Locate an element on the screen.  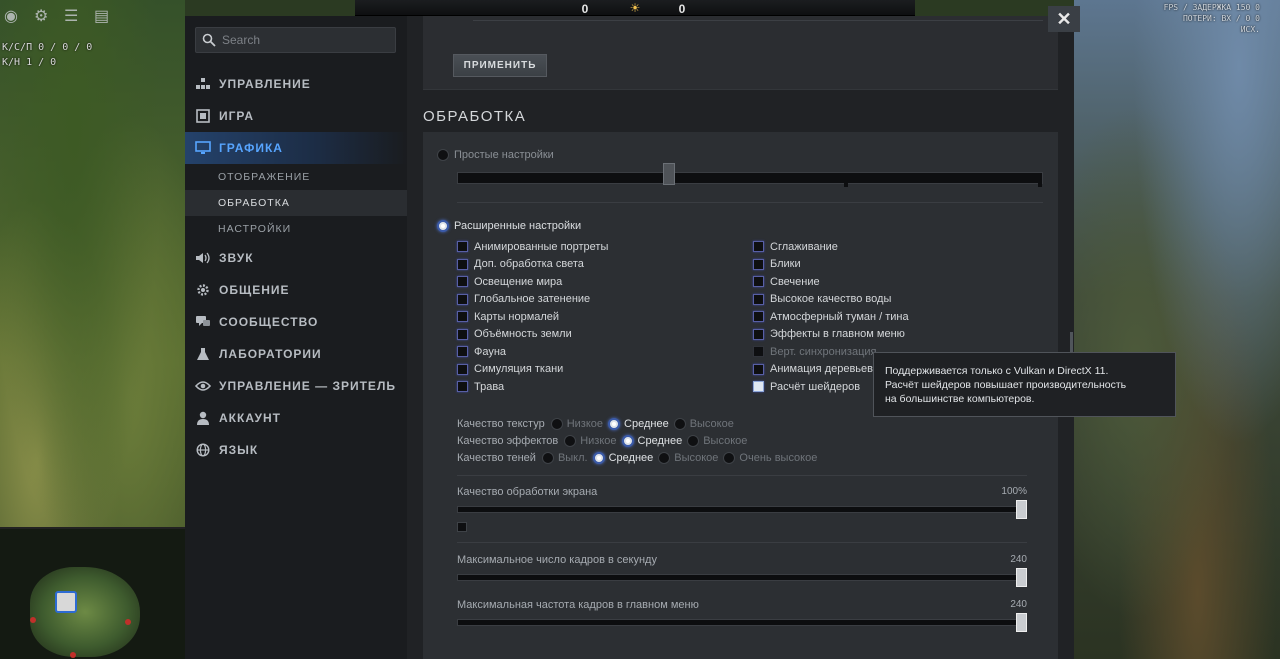
shadow-quality-medium: Среднее is located at coordinates (622, 458).